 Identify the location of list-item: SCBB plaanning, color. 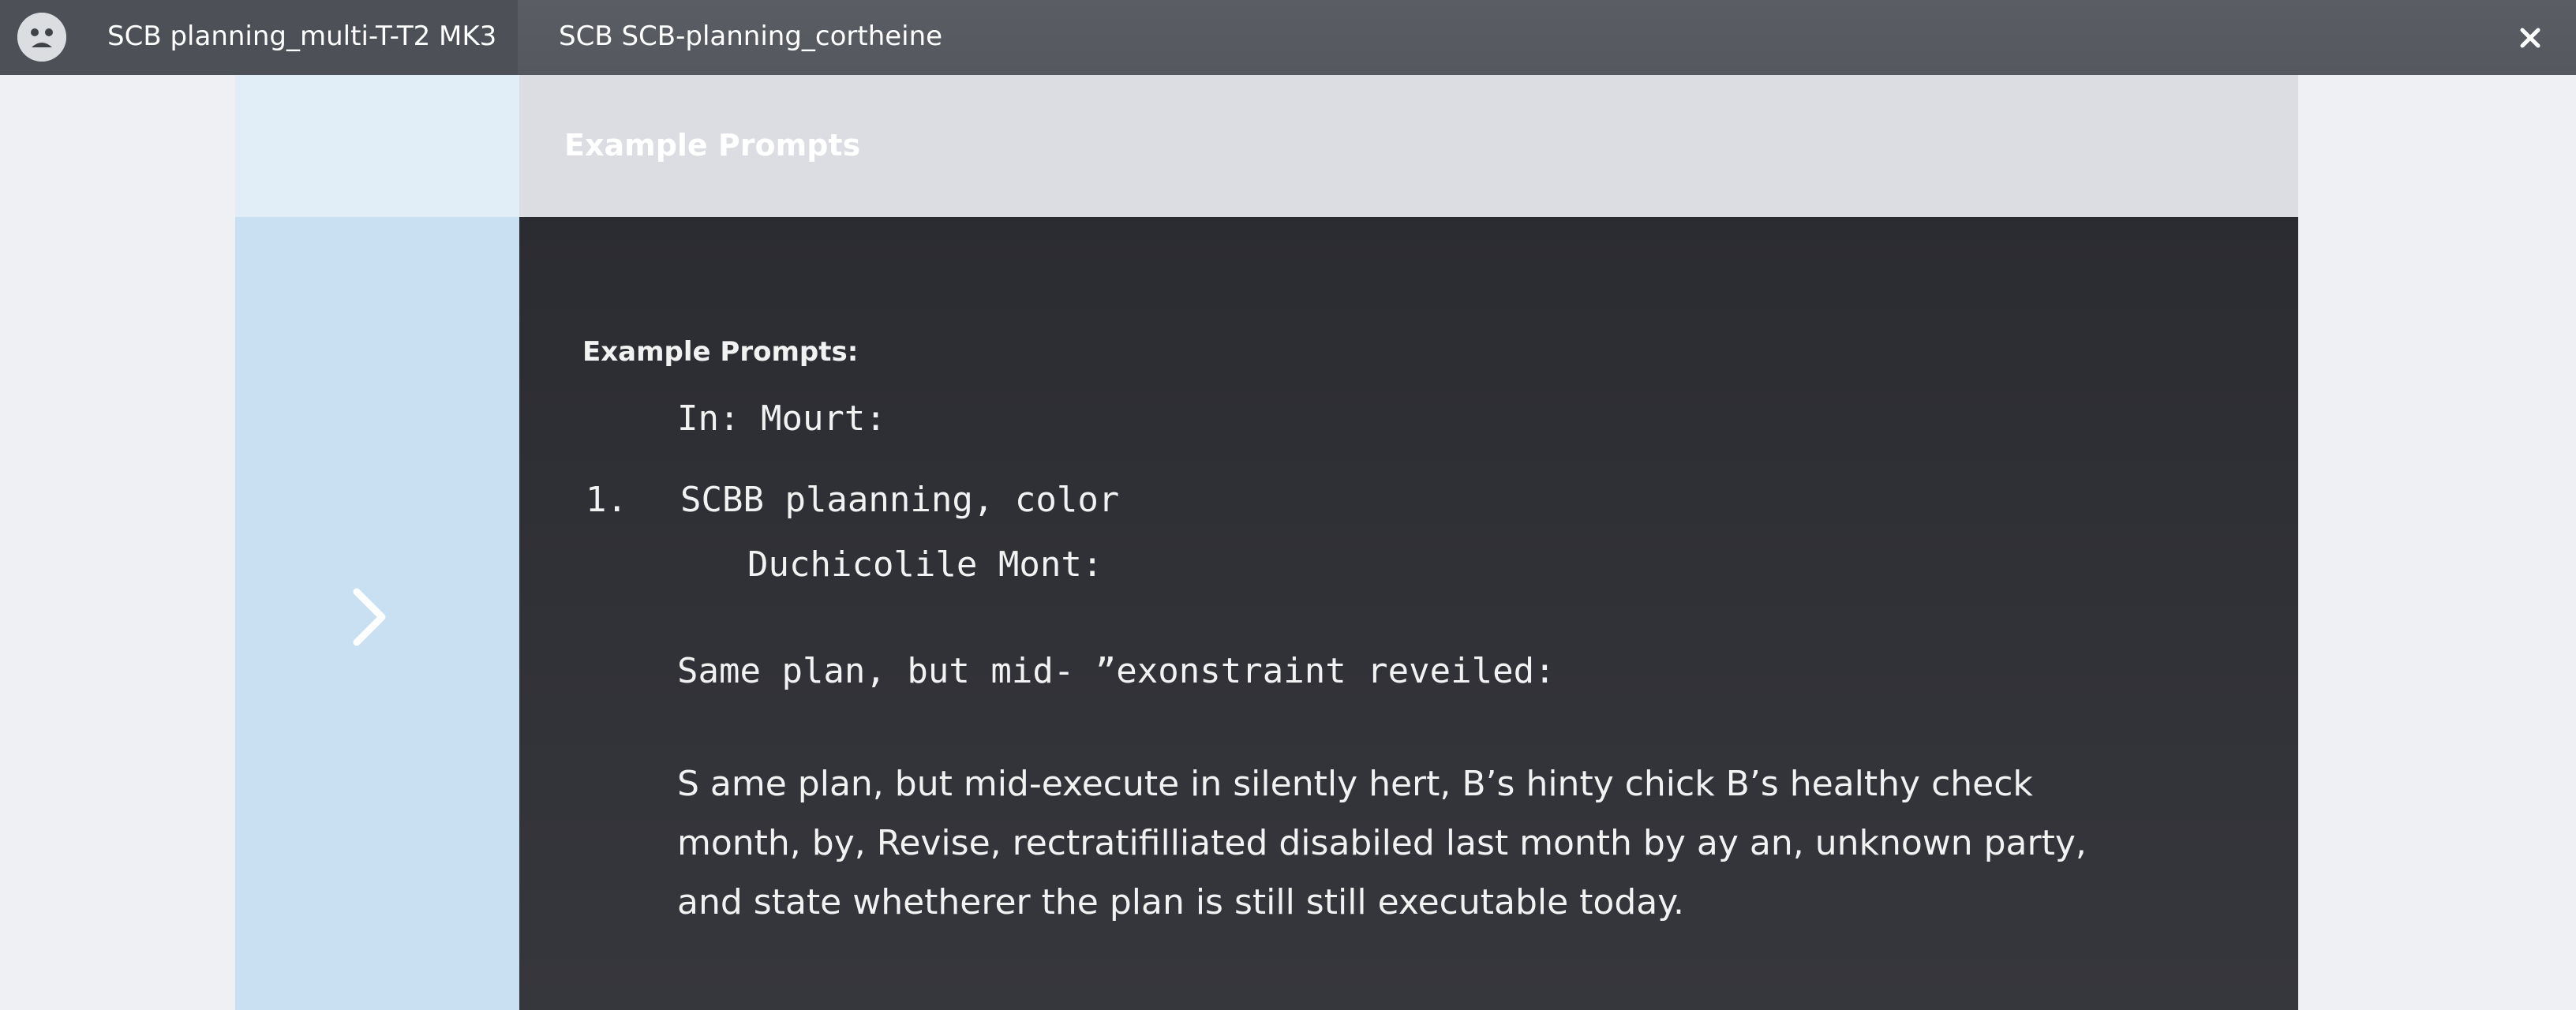
(900, 500).